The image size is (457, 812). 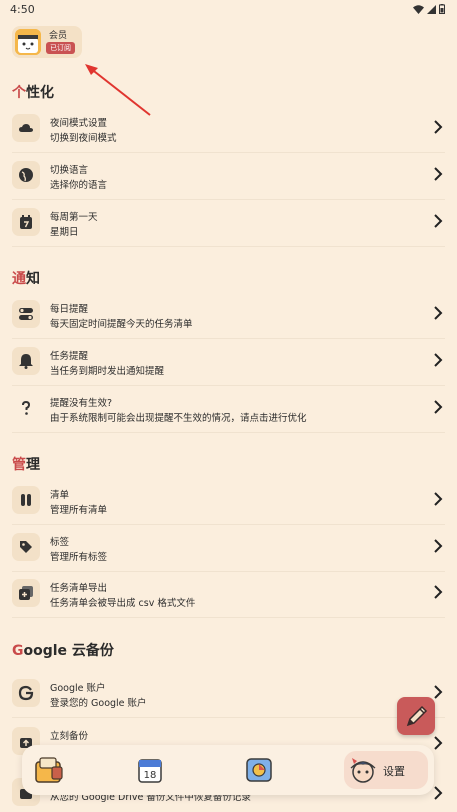 I want to click on wifi-icon, so click(x=418, y=9).